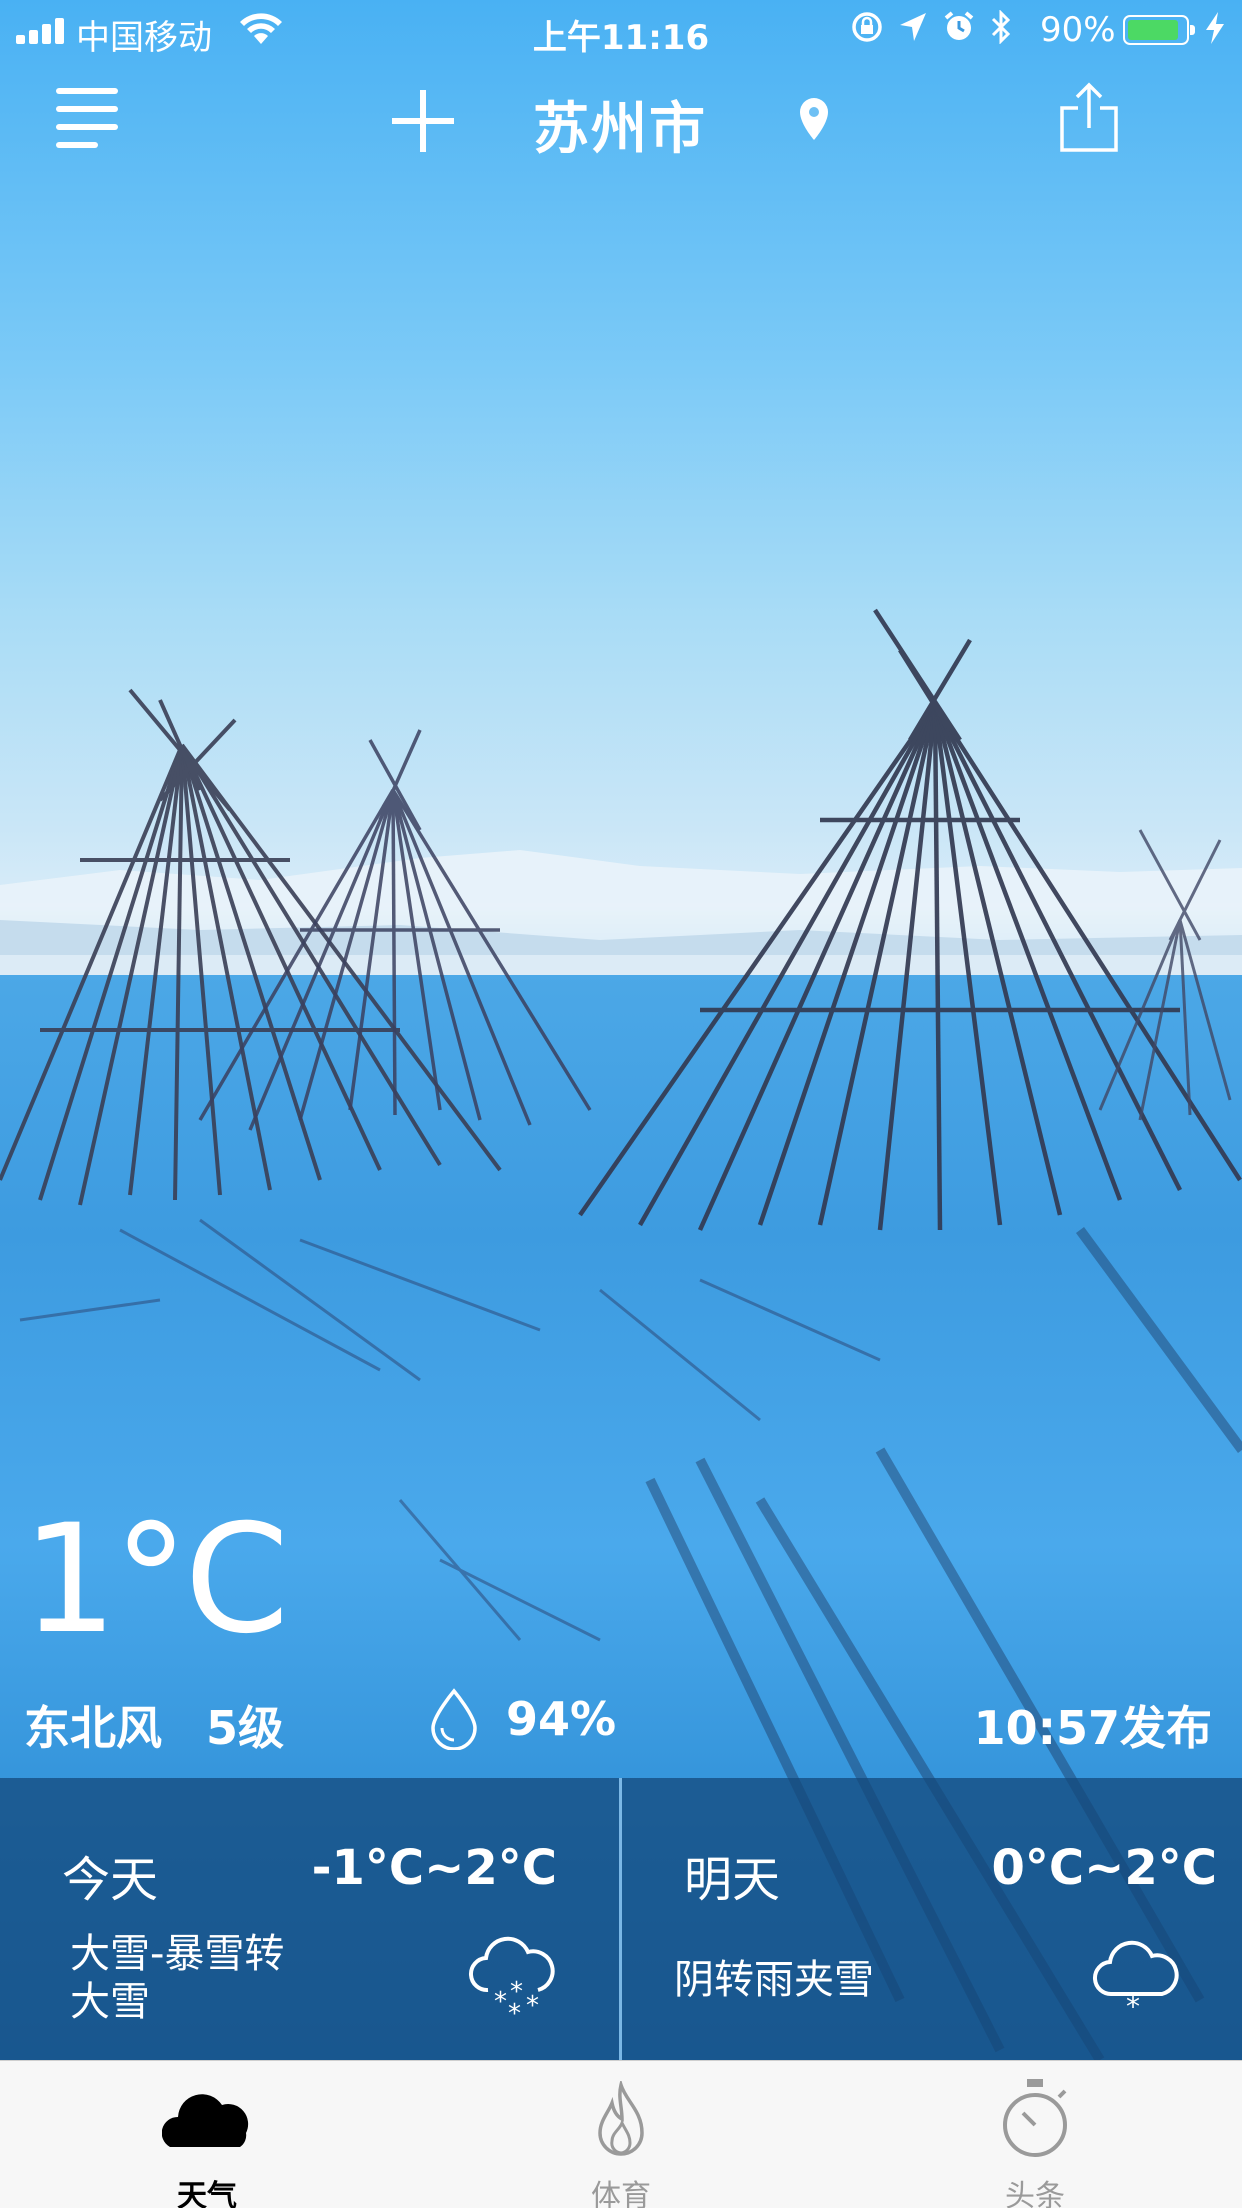  What do you see at coordinates (1136, 1978) in the screenshot?
I see `sleet-icon: *` at bounding box center [1136, 1978].